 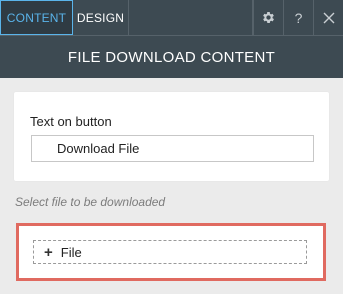 I want to click on settings-button, so click(x=268, y=17).